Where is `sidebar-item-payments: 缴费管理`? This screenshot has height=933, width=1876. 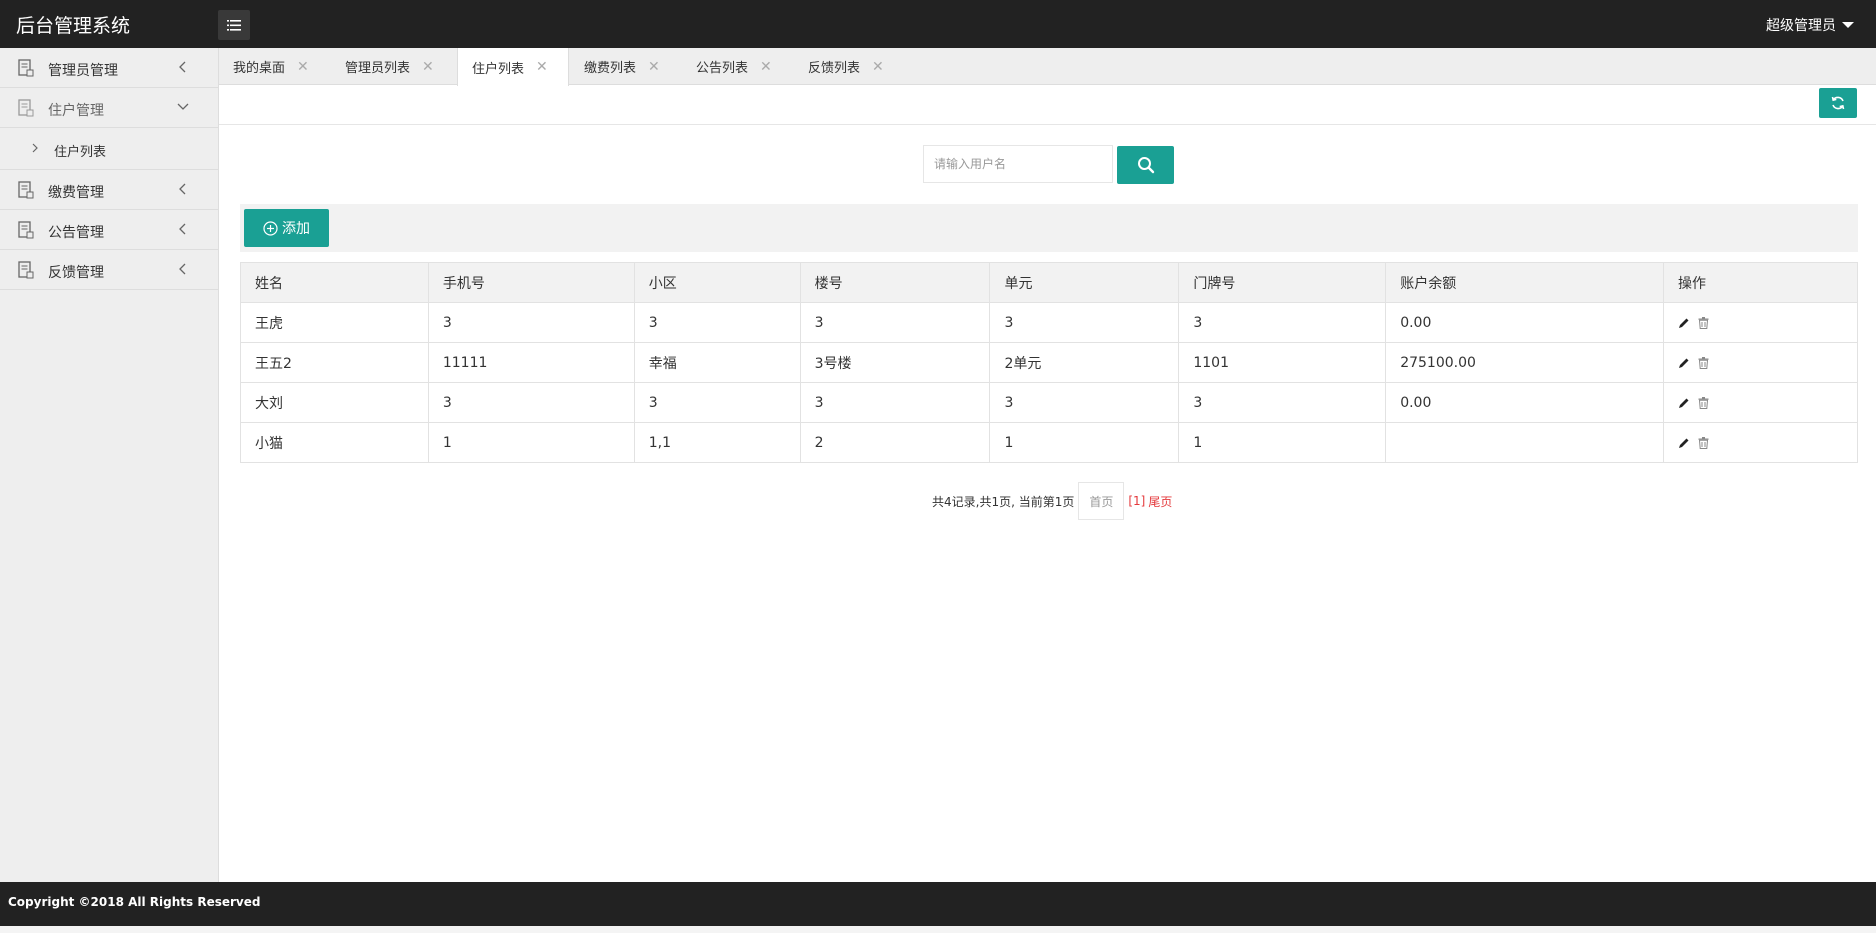 sidebar-item-payments: 缴费管理 is located at coordinates (109, 190).